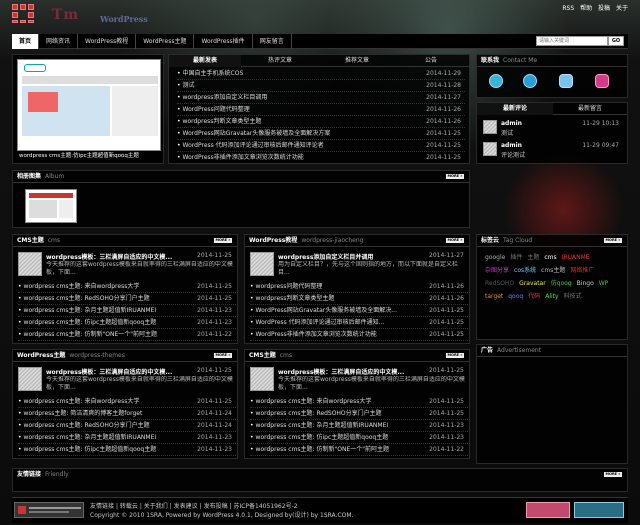 The width and height of the screenshot is (640, 525). I want to click on featured-date: 2014-11-27, so click(446, 255).